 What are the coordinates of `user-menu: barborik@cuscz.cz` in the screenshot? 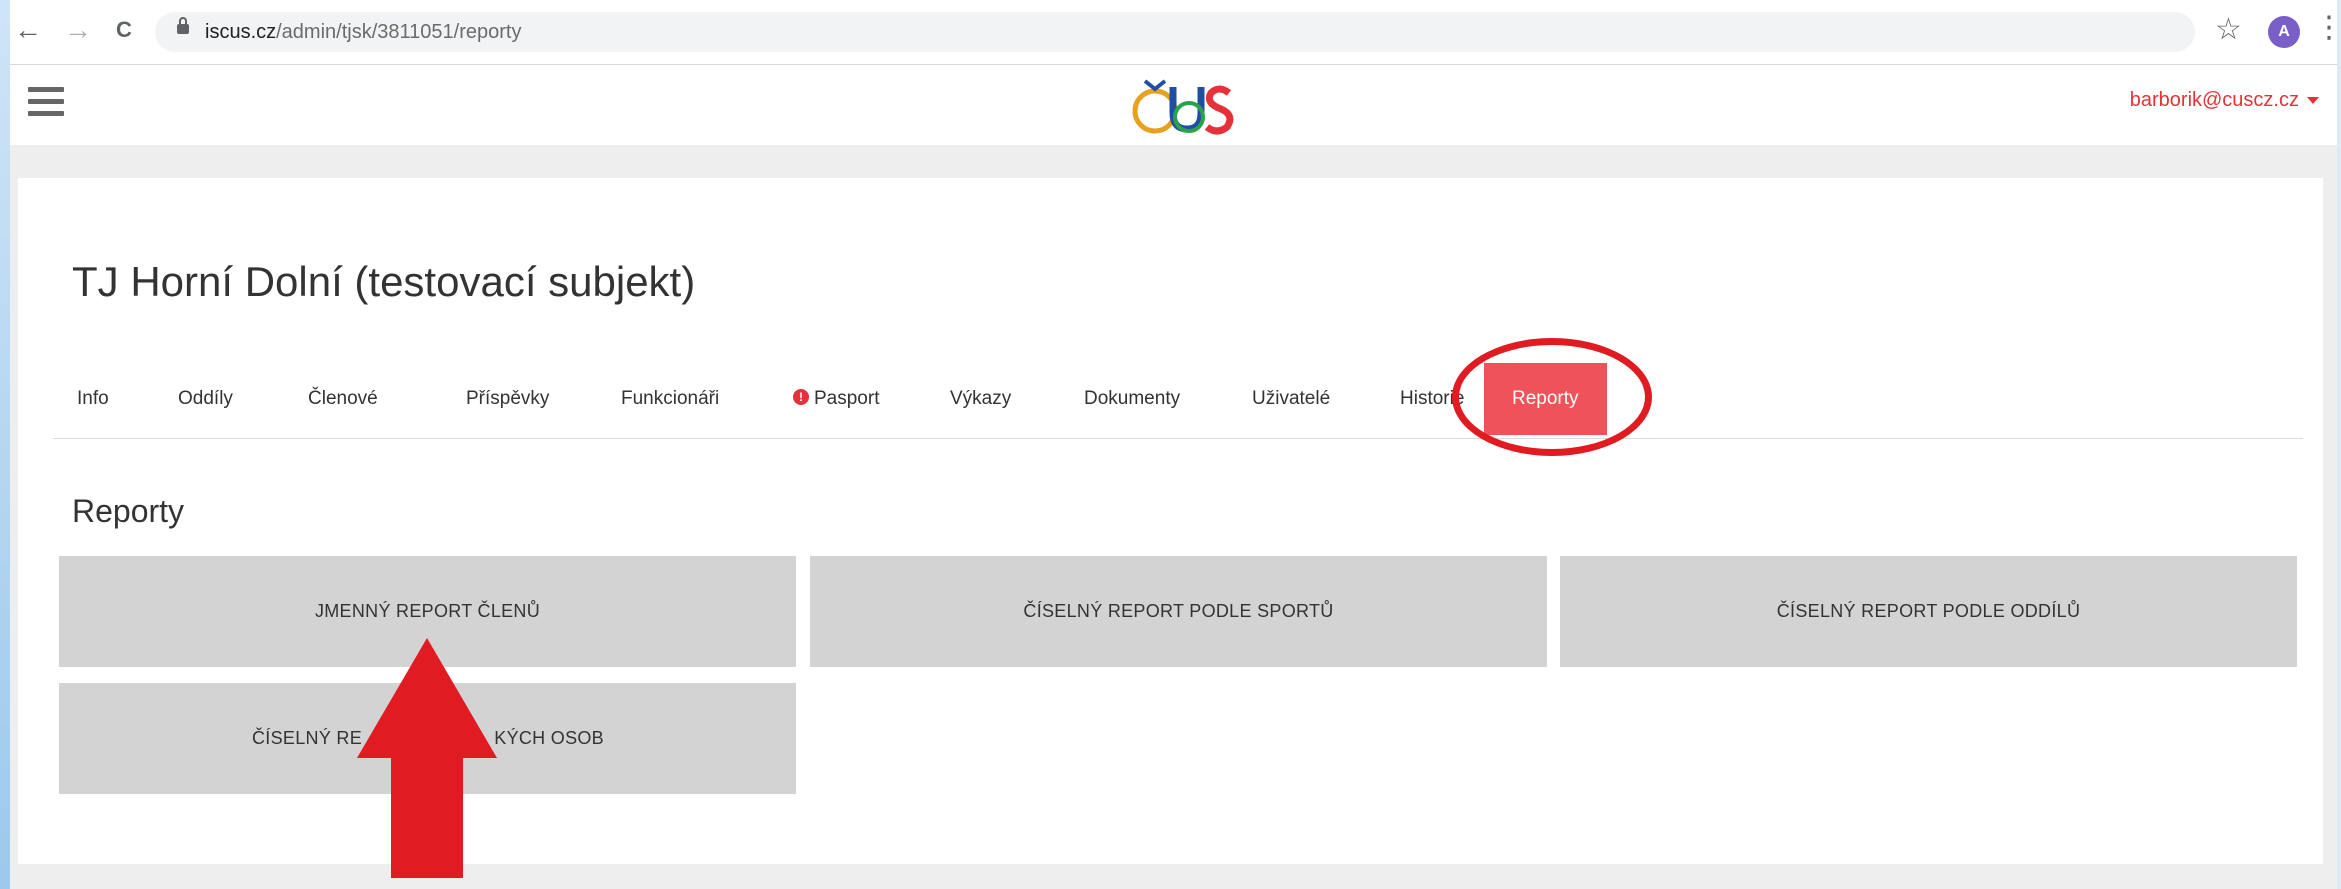 It's located at (2224, 100).